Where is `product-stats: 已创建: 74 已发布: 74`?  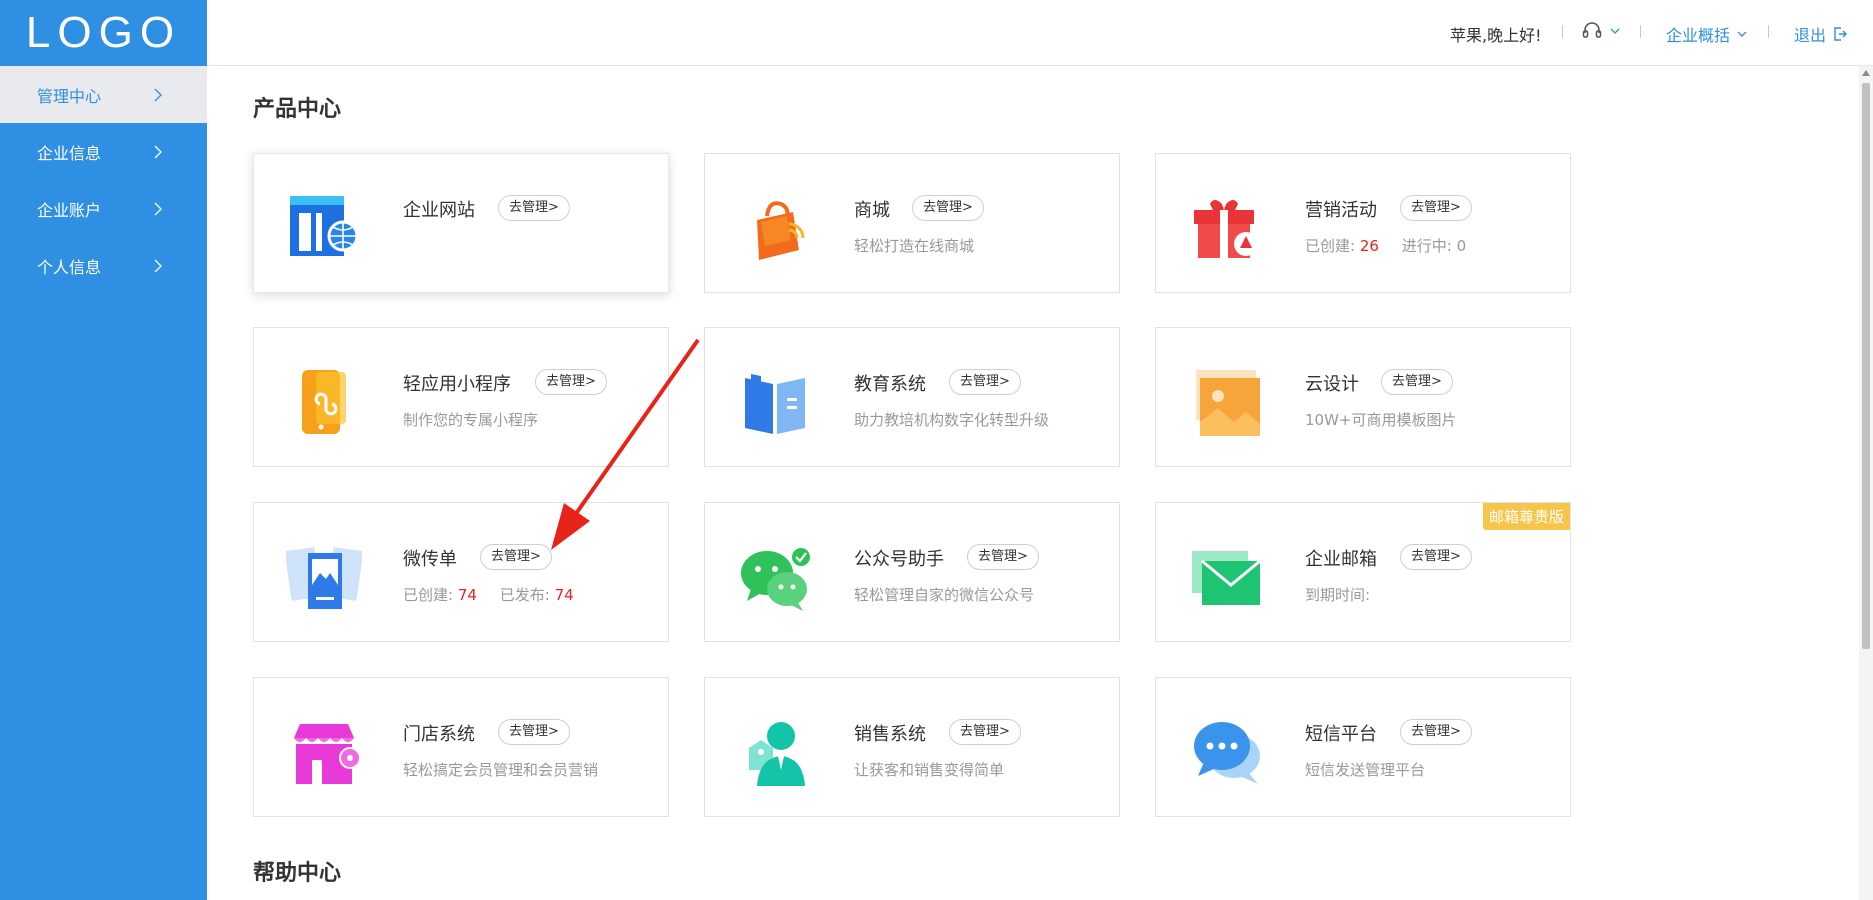 product-stats: 已创建: 74 已发布: 74 is located at coordinates (497, 594).